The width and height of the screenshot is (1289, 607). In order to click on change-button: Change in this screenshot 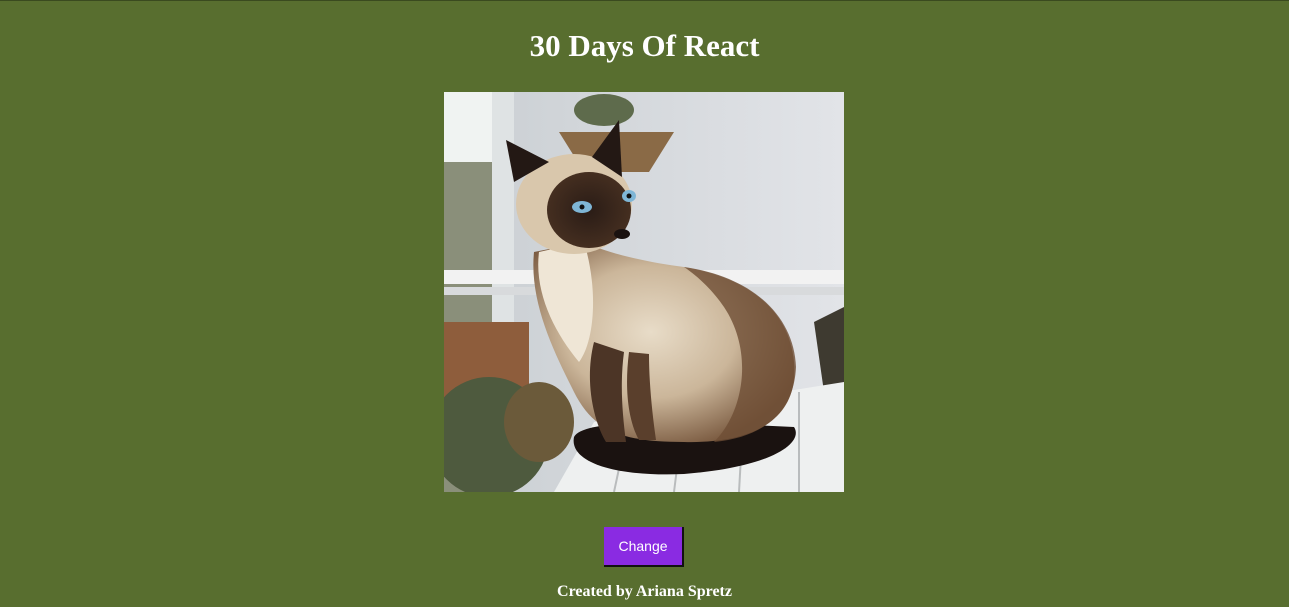, I will do `click(644, 547)`.